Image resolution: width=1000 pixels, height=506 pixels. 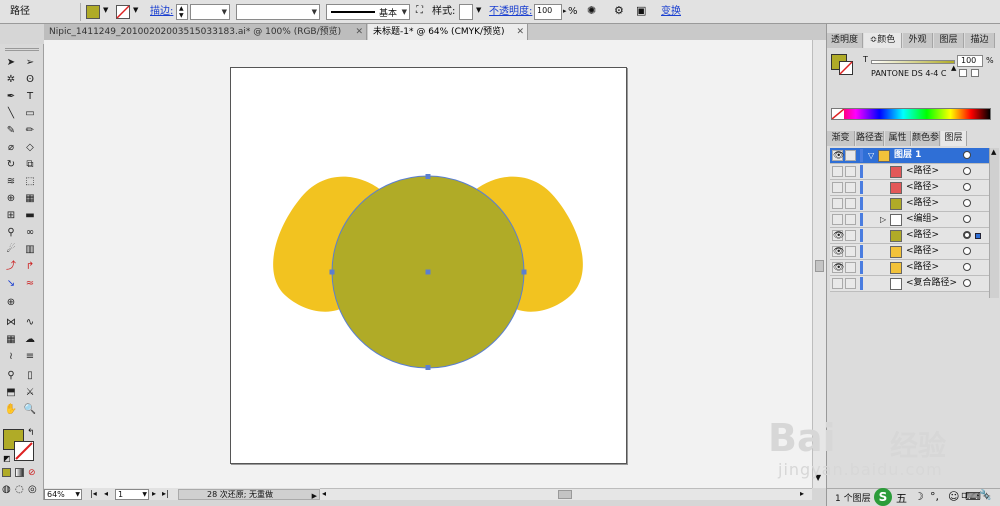 What do you see at coordinates (953, 496) in the screenshot?
I see `emoji-icon: ☺` at bounding box center [953, 496].